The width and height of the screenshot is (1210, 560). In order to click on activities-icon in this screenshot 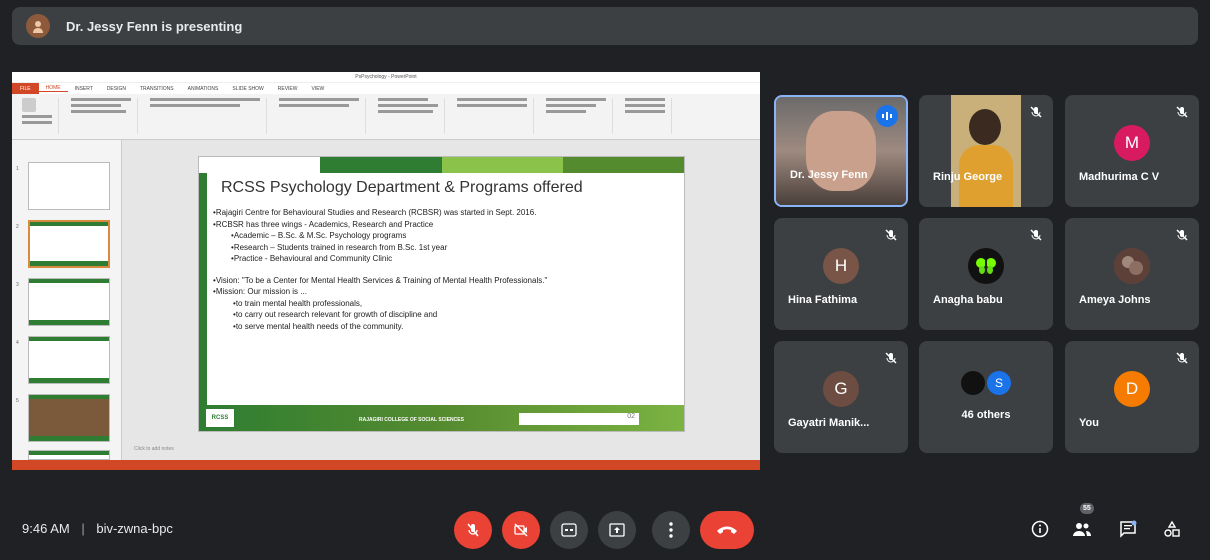, I will do `click(1172, 528)`.